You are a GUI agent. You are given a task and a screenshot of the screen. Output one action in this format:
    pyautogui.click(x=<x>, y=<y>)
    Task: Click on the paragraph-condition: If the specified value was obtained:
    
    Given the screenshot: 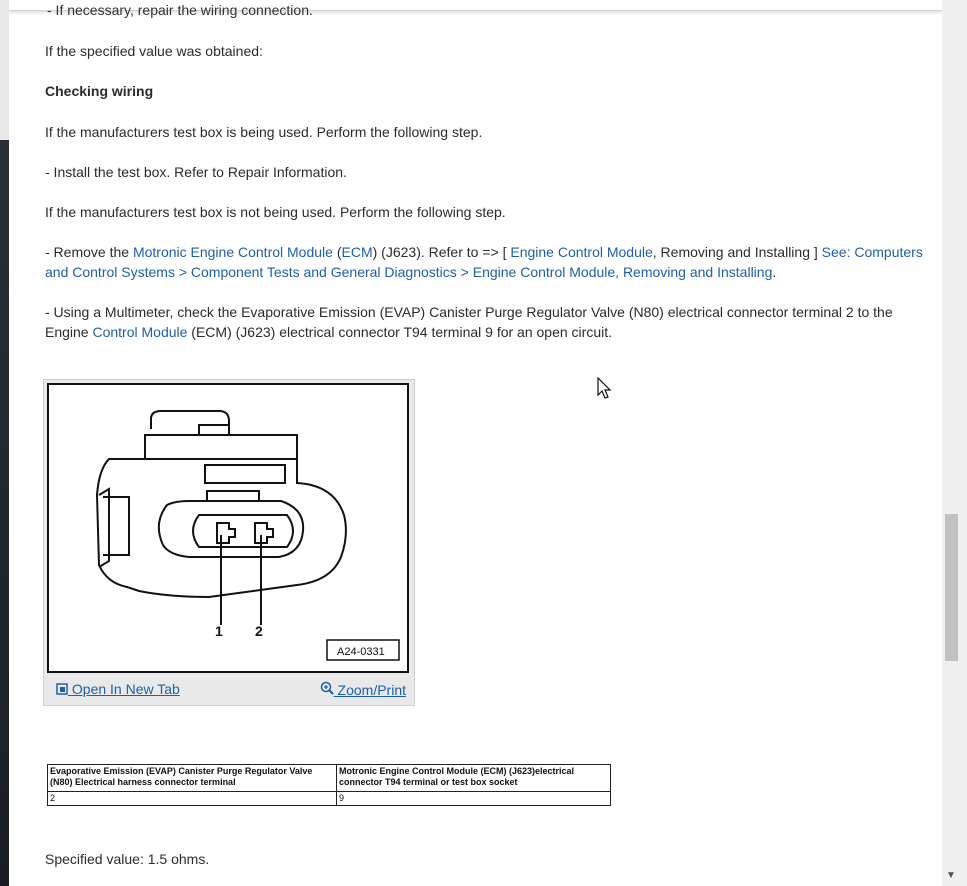 What is the action you would take?
    pyautogui.click(x=154, y=51)
    